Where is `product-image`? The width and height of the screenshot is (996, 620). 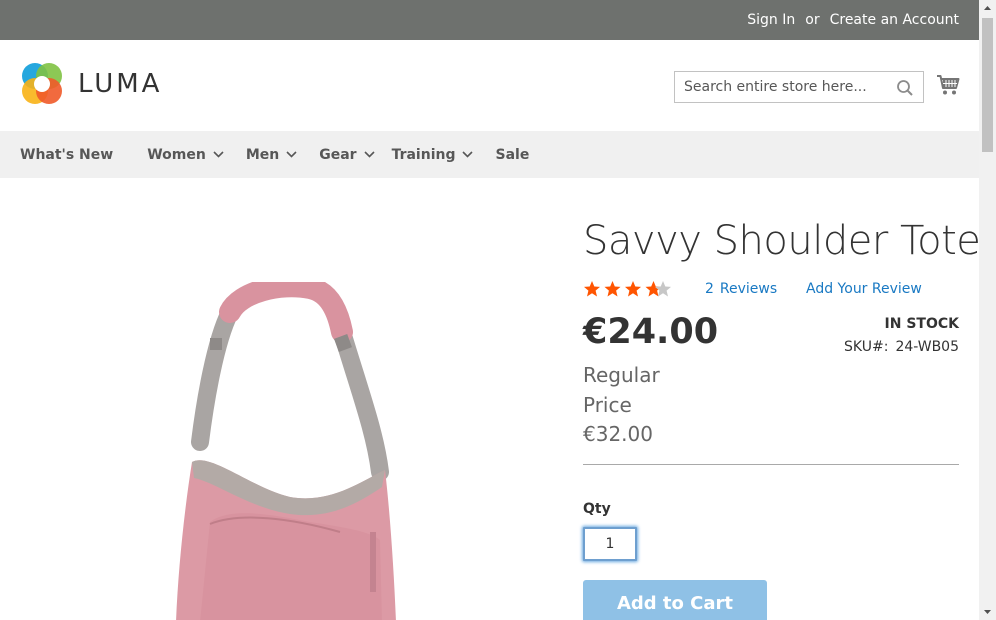 product-image is located at coordinates (286, 451).